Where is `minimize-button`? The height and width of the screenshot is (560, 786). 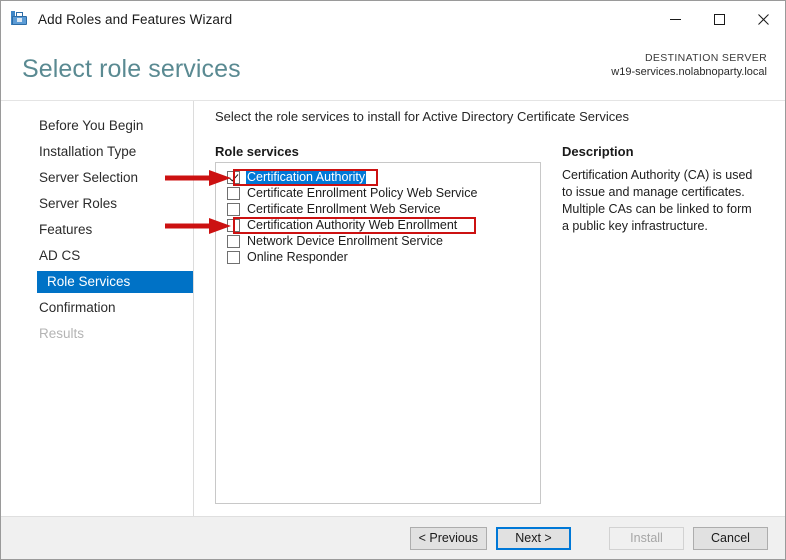
minimize-button is located at coordinates (675, 19).